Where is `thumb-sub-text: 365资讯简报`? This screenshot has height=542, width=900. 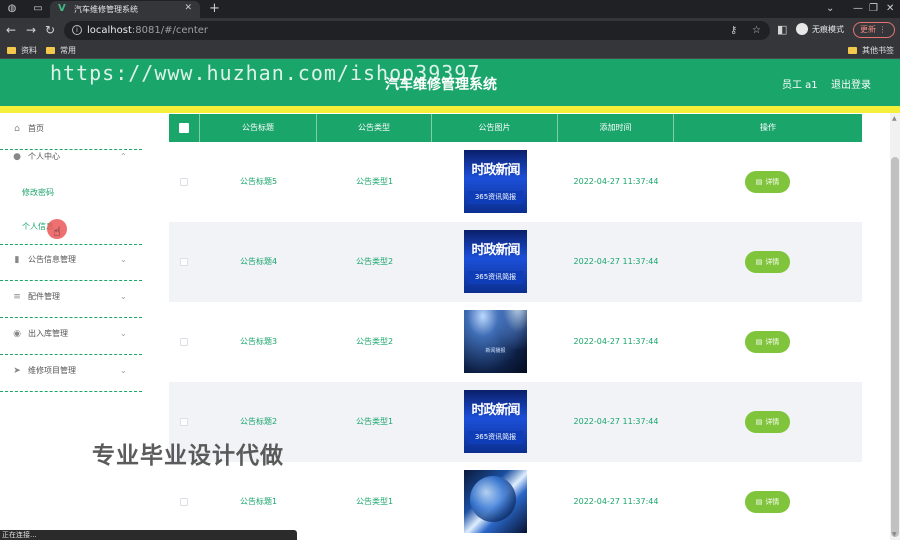 thumb-sub-text: 365资讯简报 is located at coordinates (495, 197).